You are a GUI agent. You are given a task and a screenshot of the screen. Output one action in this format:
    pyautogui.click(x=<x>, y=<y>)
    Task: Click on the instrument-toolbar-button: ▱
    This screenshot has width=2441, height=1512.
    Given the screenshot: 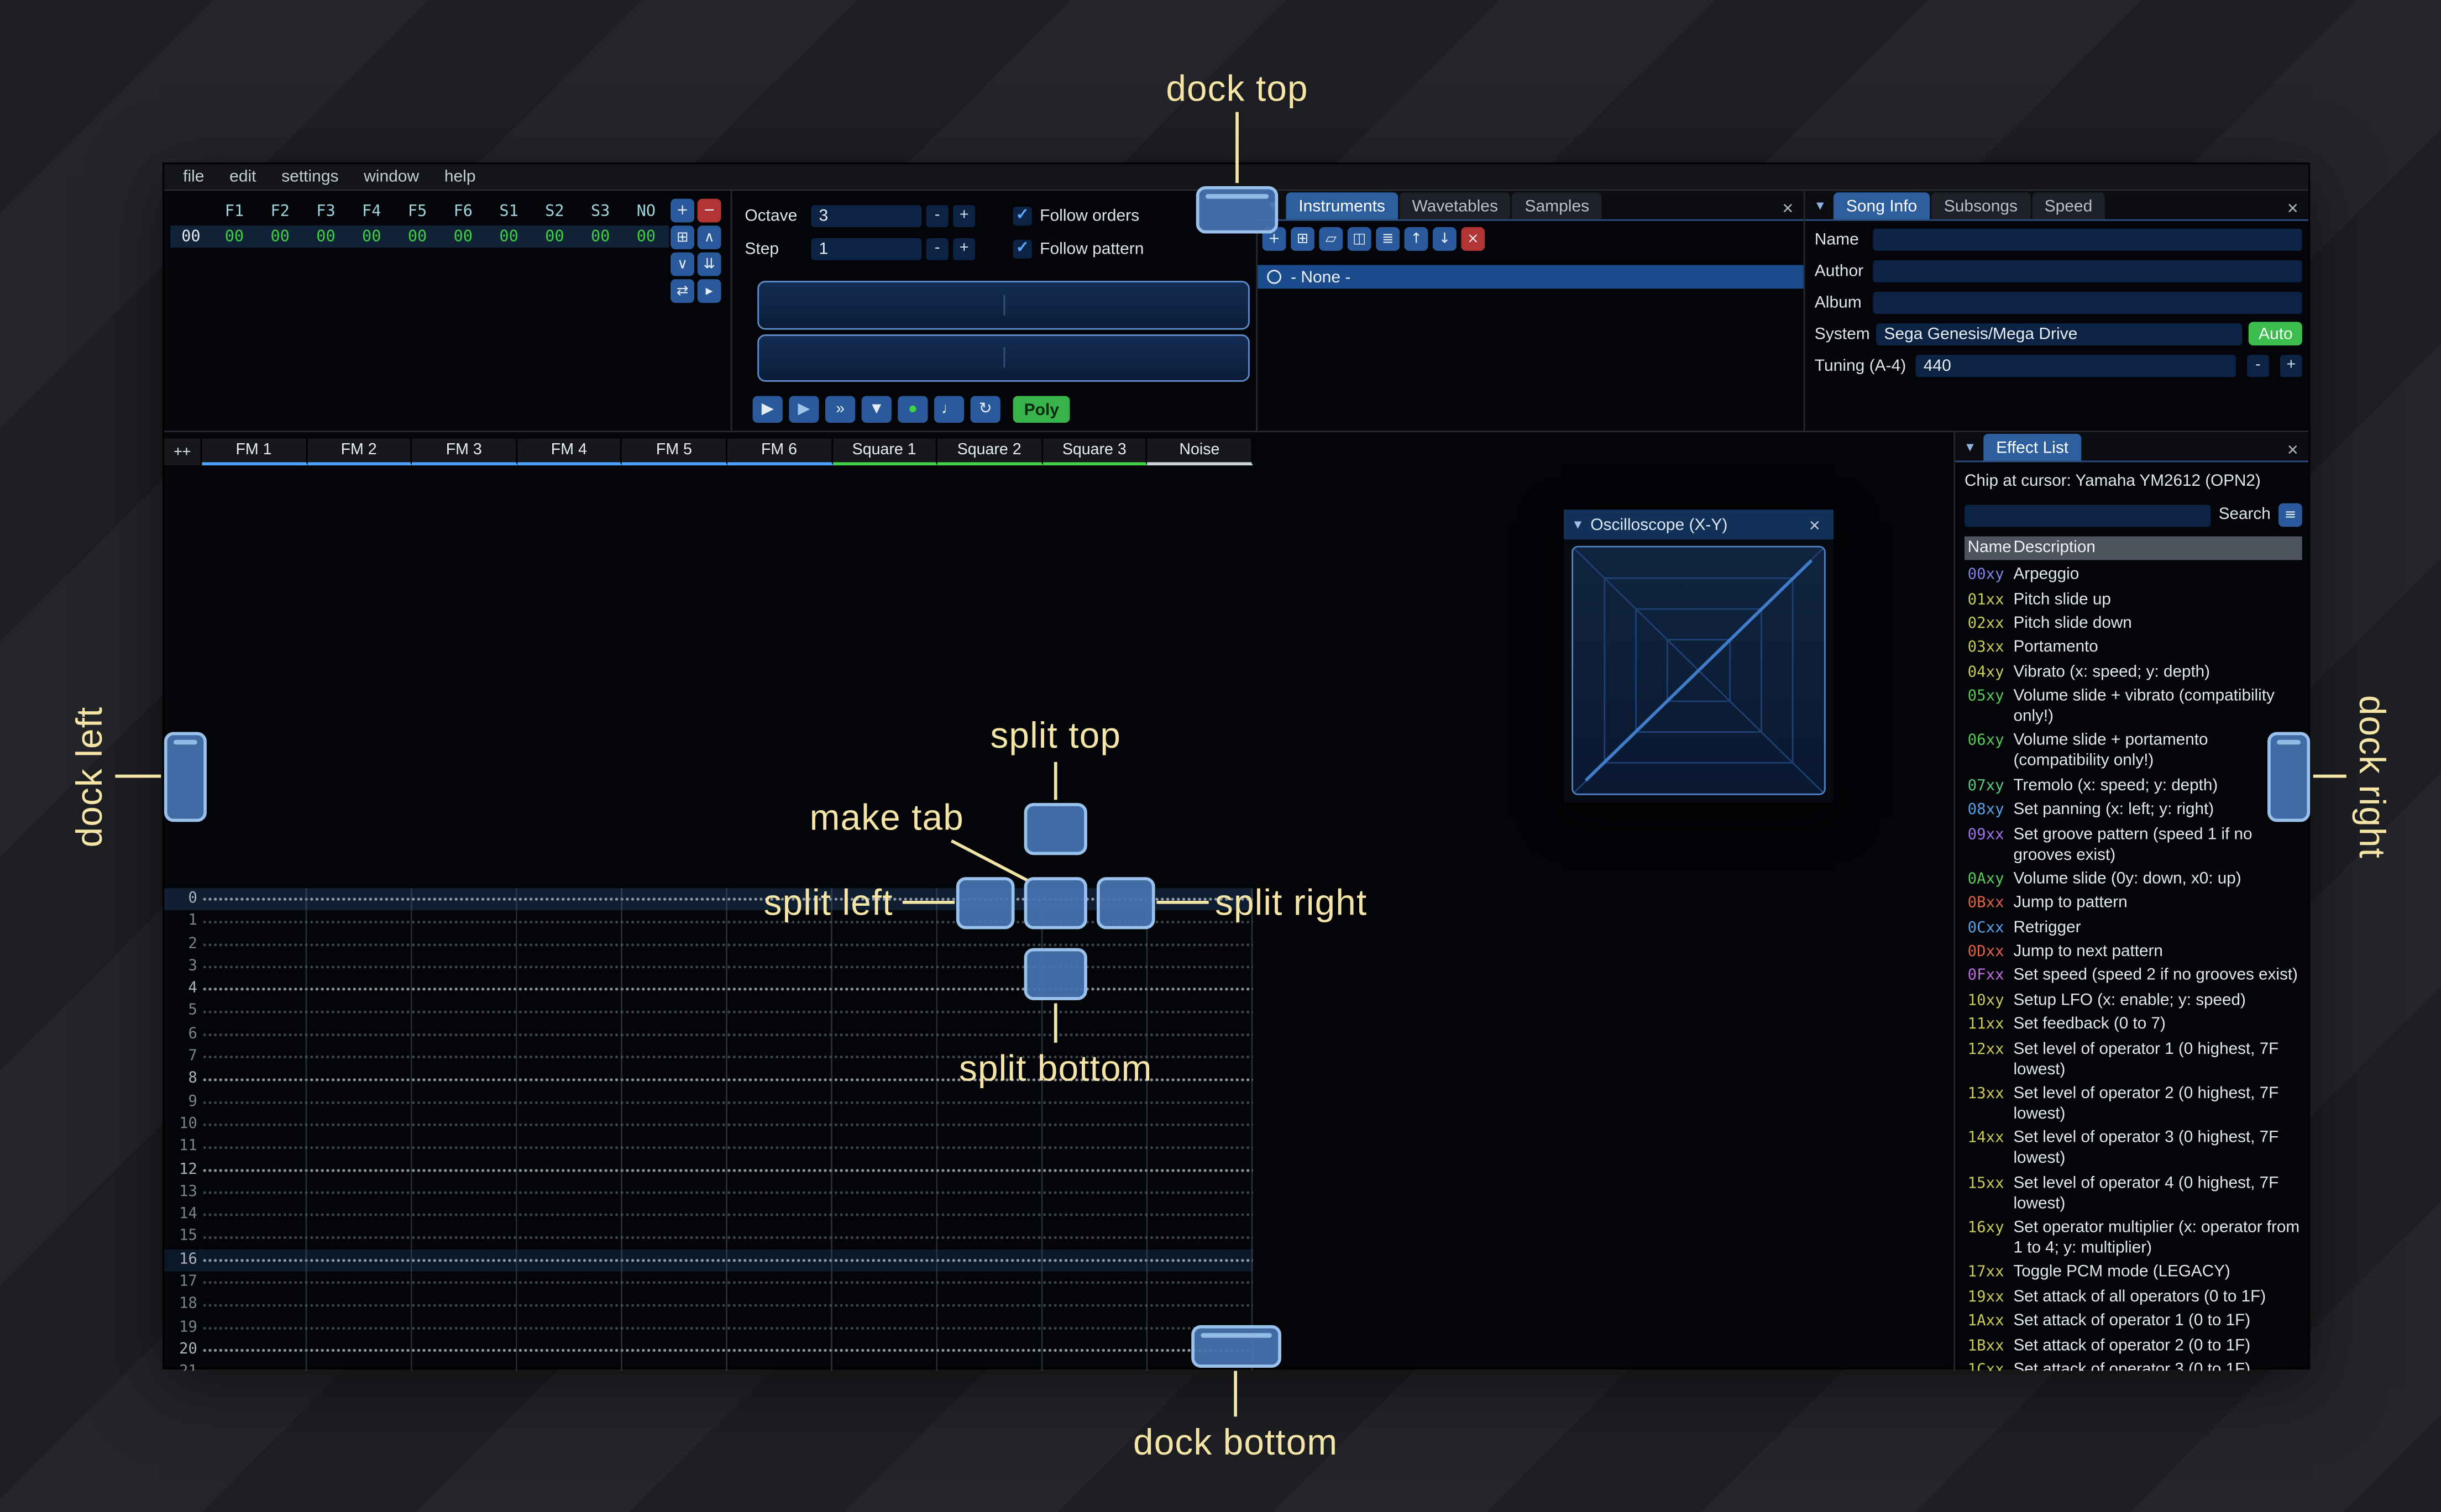 What is the action you would take?
    pyautogui.click(x=1331, y=239)
    